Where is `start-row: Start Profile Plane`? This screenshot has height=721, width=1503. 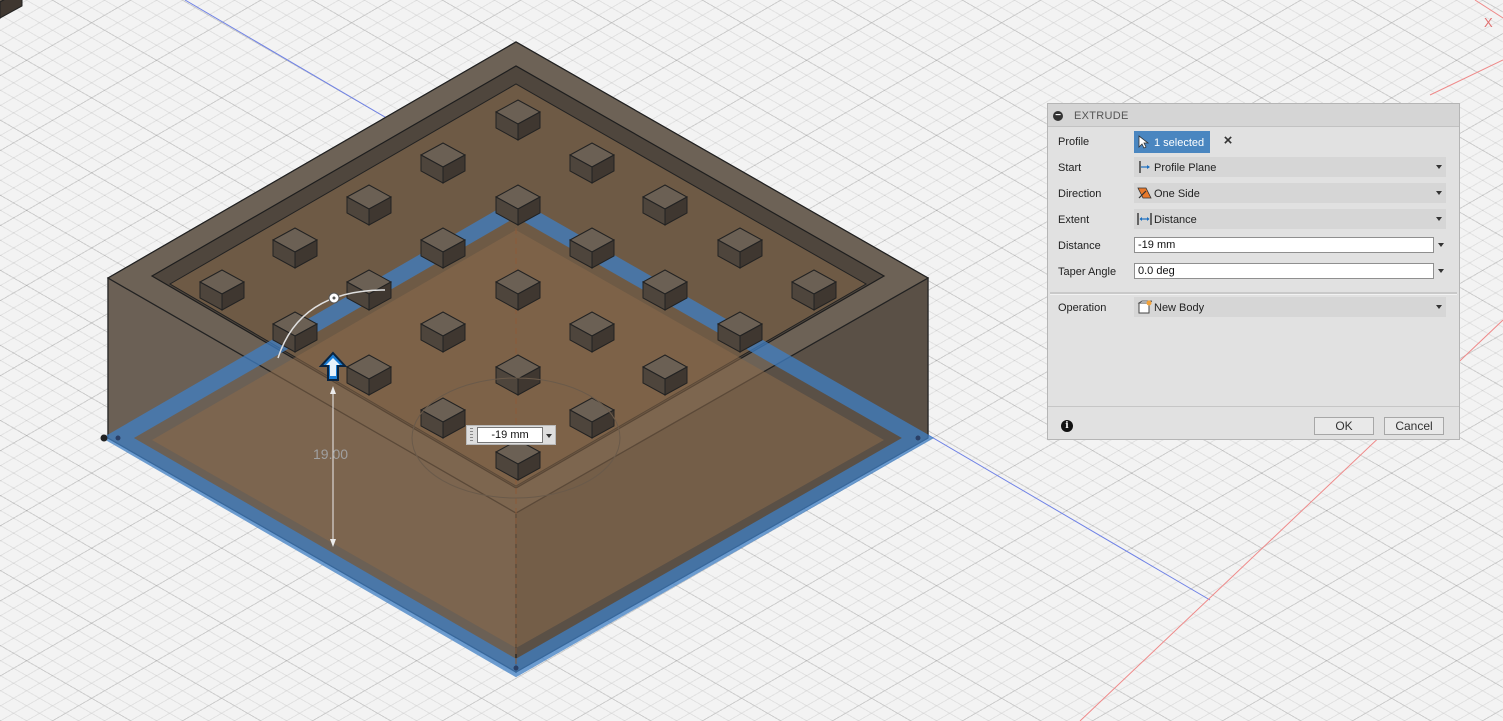 start-row: Start Profile Plane is located at coordinates (1253, 167).